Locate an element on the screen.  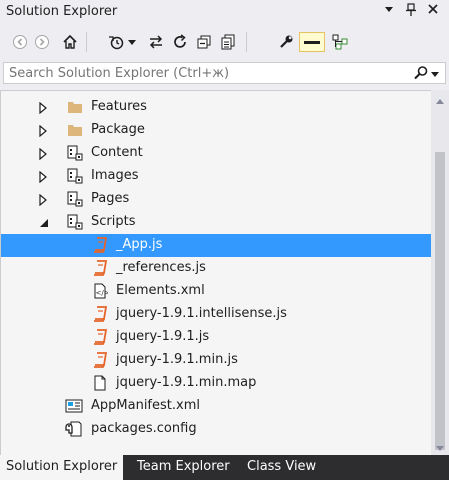
history-icon is located at coordinates (116, 42).